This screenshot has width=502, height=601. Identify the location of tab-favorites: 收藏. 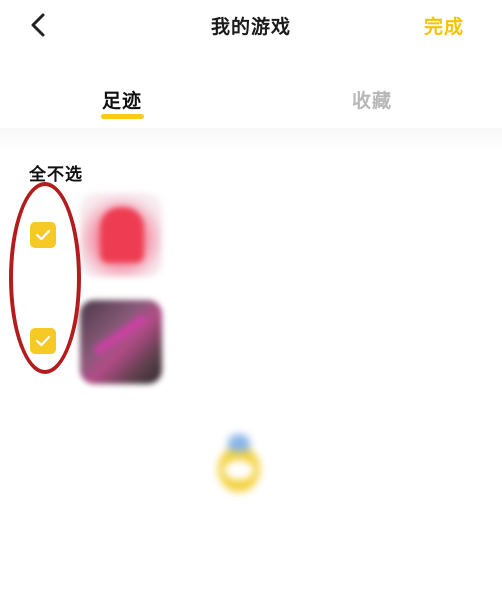
(372, 99).